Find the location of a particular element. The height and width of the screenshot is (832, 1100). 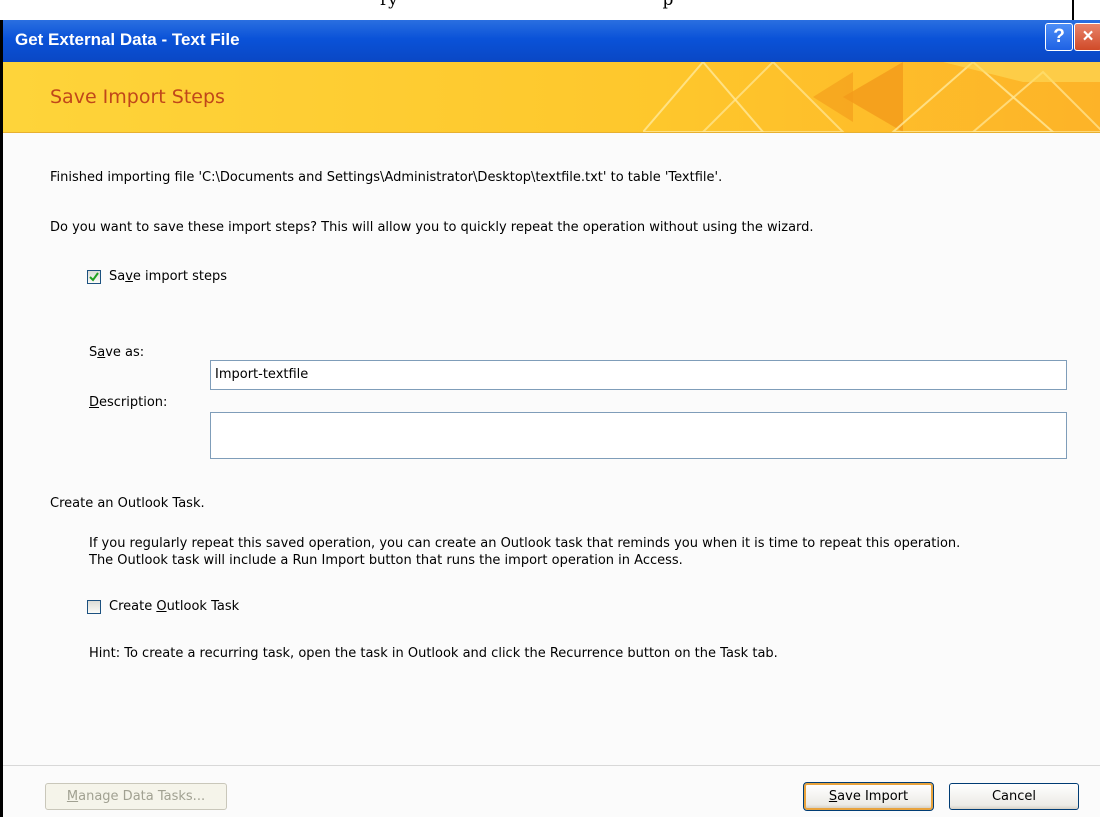

save-as-label: Save as: is located at coordinates (117, 352).